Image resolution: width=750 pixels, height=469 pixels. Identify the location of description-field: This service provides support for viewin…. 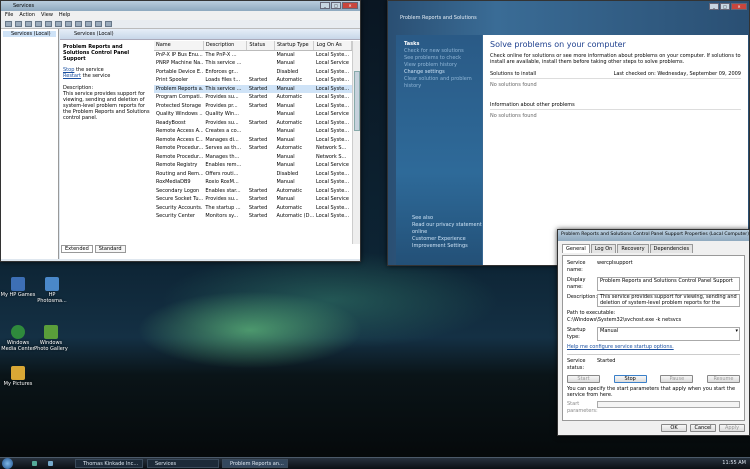
(668, 300).